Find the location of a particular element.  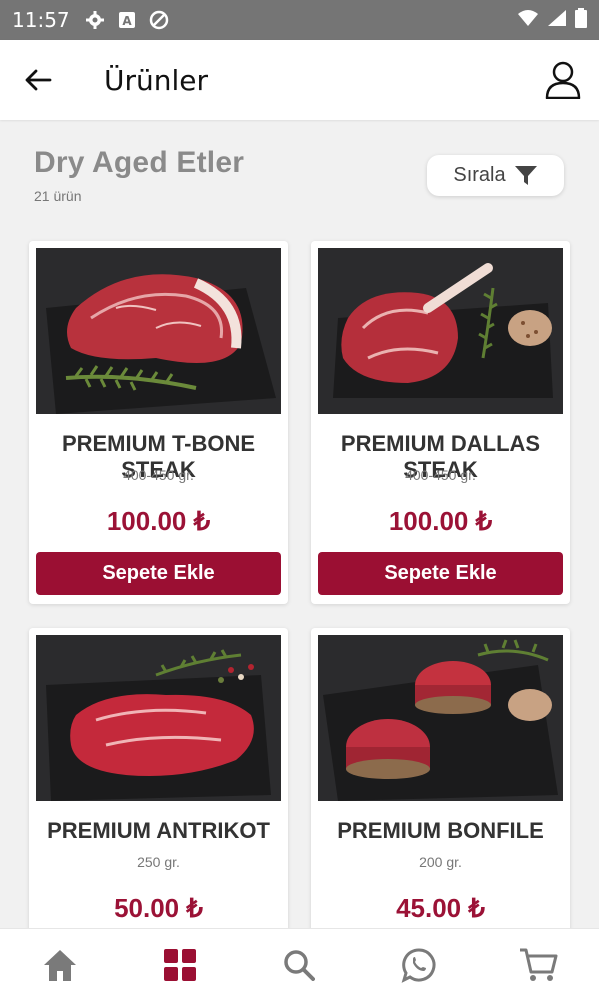

sort-label: Sırala is located at coordinates (479, 175).